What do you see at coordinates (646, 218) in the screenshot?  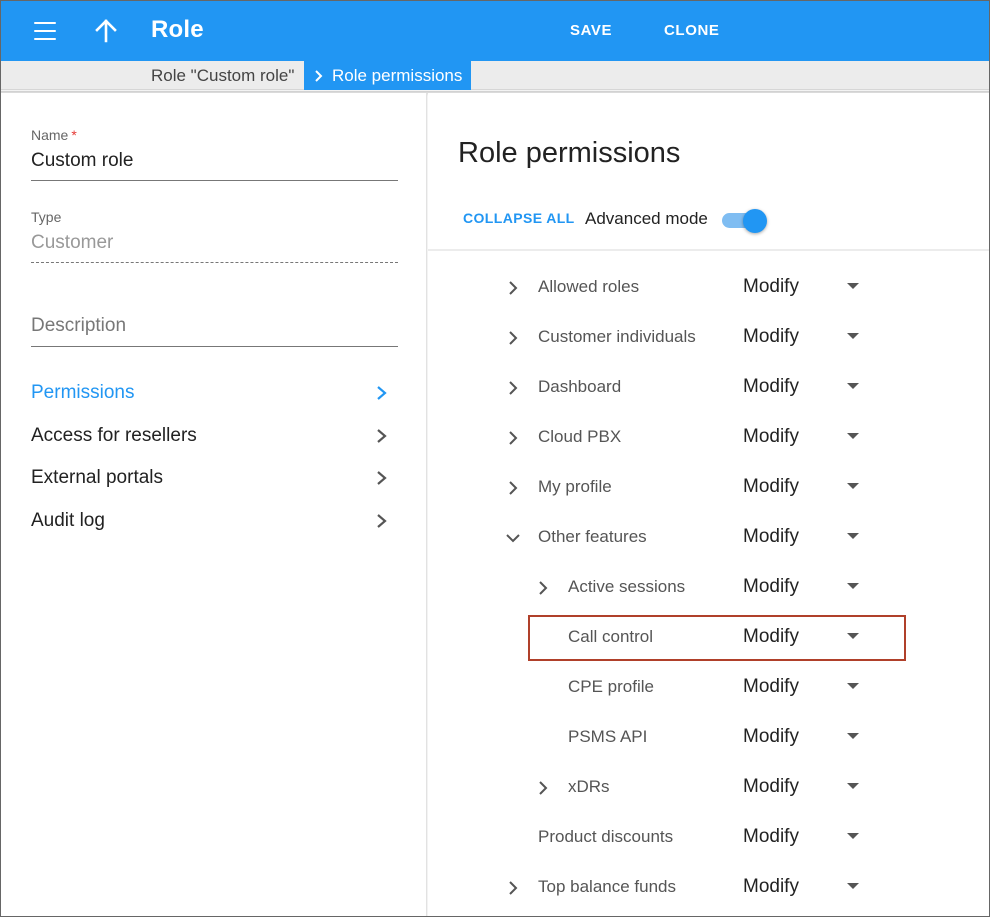 I see `advanced-mode-label: Advanced mode` at bounding box center [646, 218].